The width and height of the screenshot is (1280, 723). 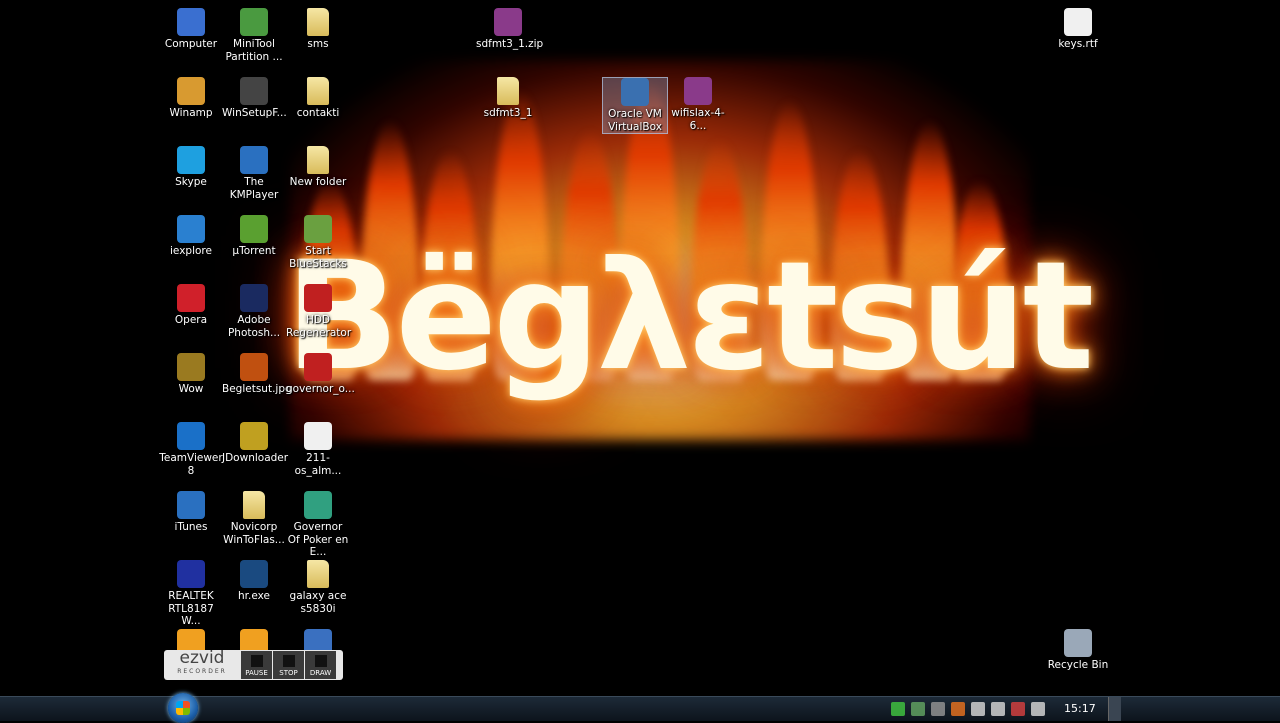 I want to click on desktop-icon: sdfmt3_1.zip, so click(x=510, y=29).